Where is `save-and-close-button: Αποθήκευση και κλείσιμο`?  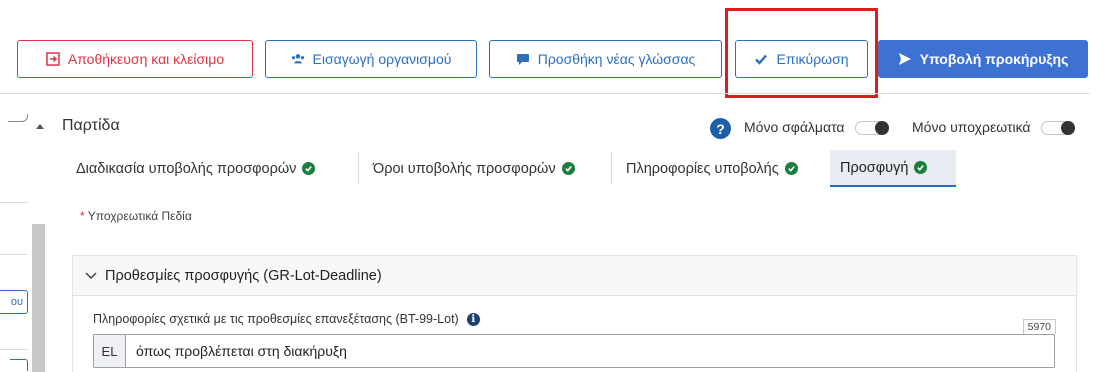
save-and-close-button: Αποθήκευση και κλείσιμο is located at coordinates (135, 59).